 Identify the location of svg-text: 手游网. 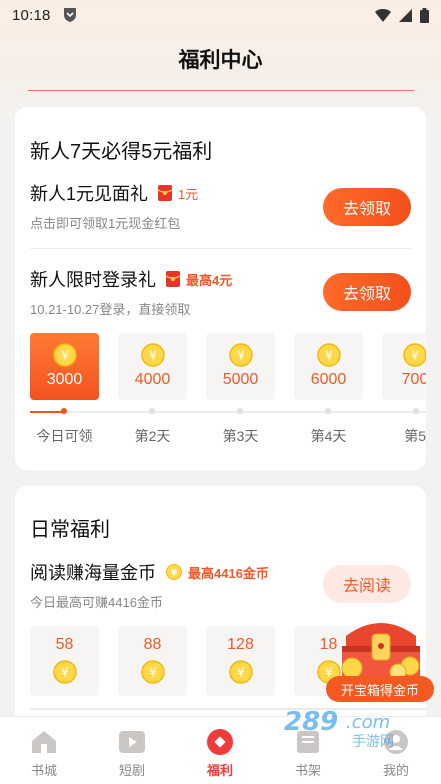
(373, 742).